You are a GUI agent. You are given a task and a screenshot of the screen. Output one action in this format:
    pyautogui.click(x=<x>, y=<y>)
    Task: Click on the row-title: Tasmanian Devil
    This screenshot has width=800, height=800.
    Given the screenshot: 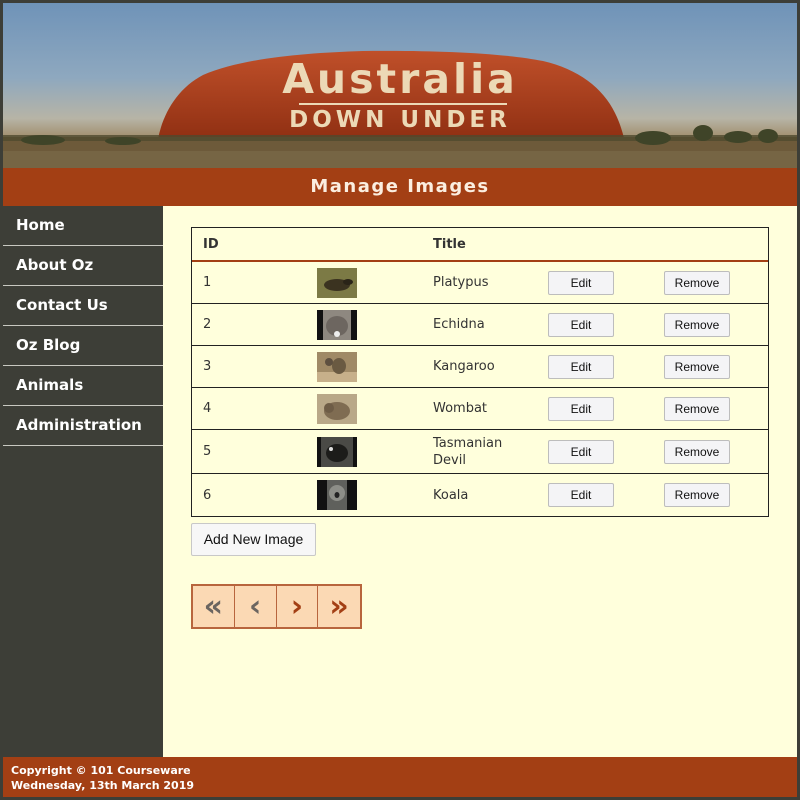 What is the action you would take?
    pyautogui.click(x=468, y=451)
    